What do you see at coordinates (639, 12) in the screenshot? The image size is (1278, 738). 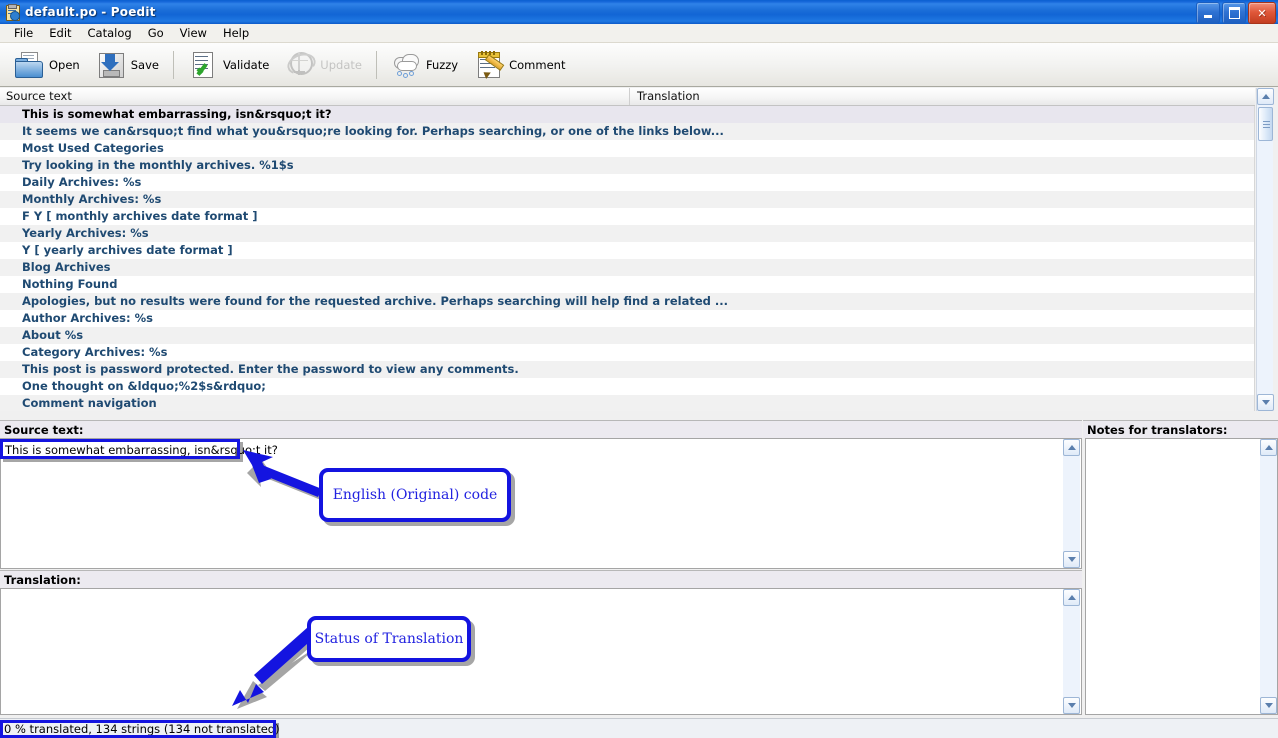 I see `title-bar: default.po - Poedit ✕` at bounding box center [639, 12].